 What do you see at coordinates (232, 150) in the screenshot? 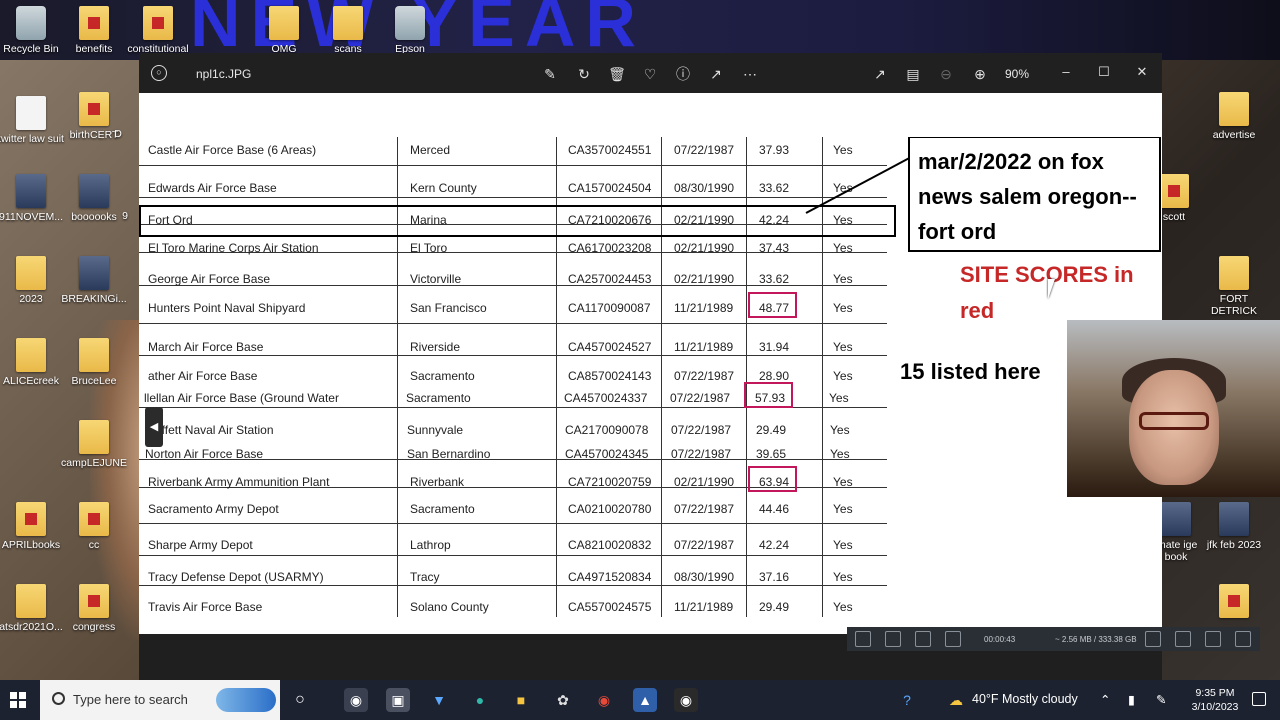
I see `site-name: Castle Air Force Base (6 Areas)` at bounding box center [232, 150].